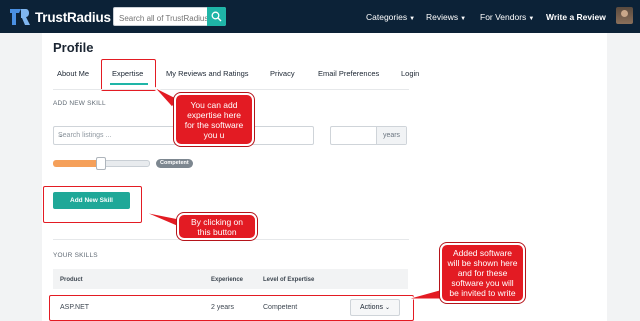 The width and height of the screenshot is (640, 321). Describe the element at coordinates (91, 200) in the screenshot. I see `add-new-skill-button: Add New Skill` at that location.